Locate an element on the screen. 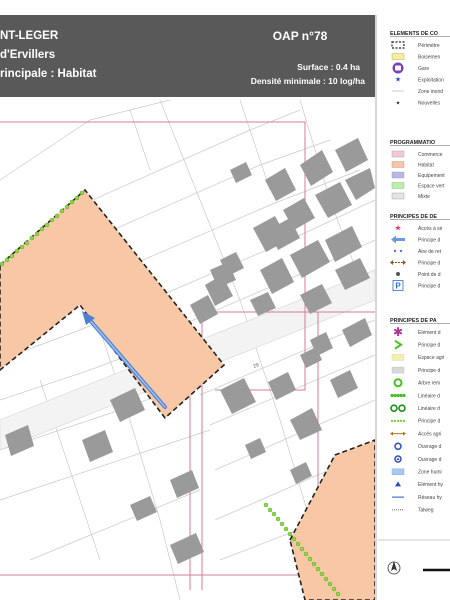  svg-text: P is located at coordinates (398, 286).